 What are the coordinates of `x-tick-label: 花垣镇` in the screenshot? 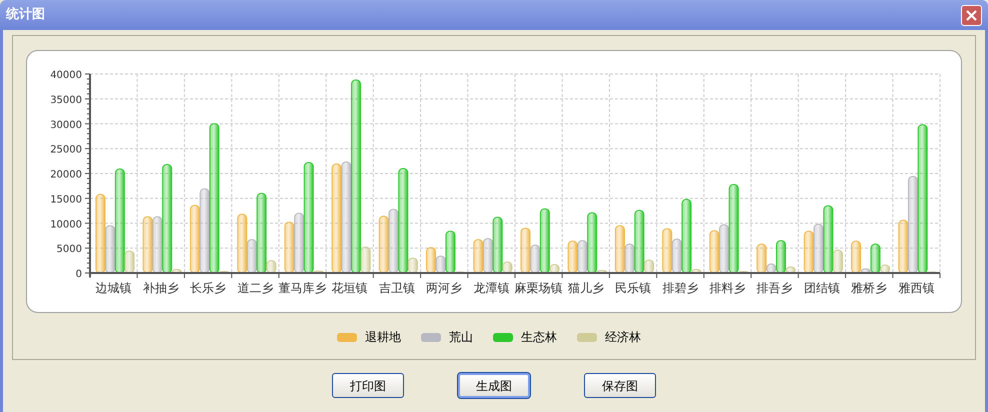 It's located at (350, 288).